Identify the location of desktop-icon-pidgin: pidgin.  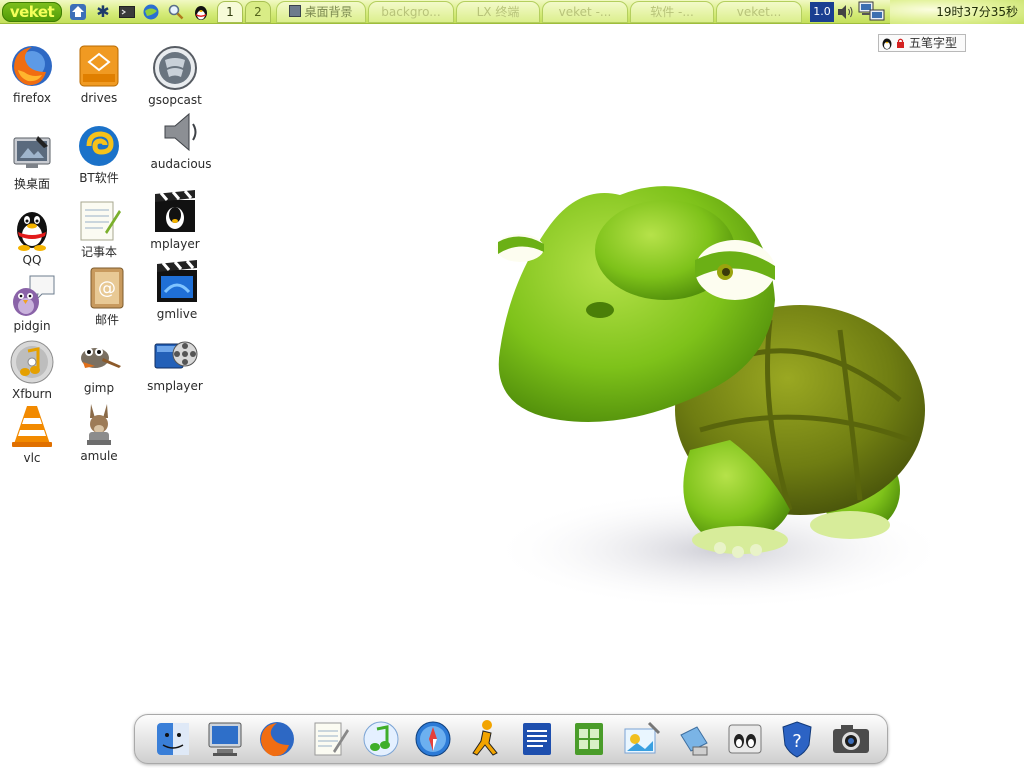
(33, 301).